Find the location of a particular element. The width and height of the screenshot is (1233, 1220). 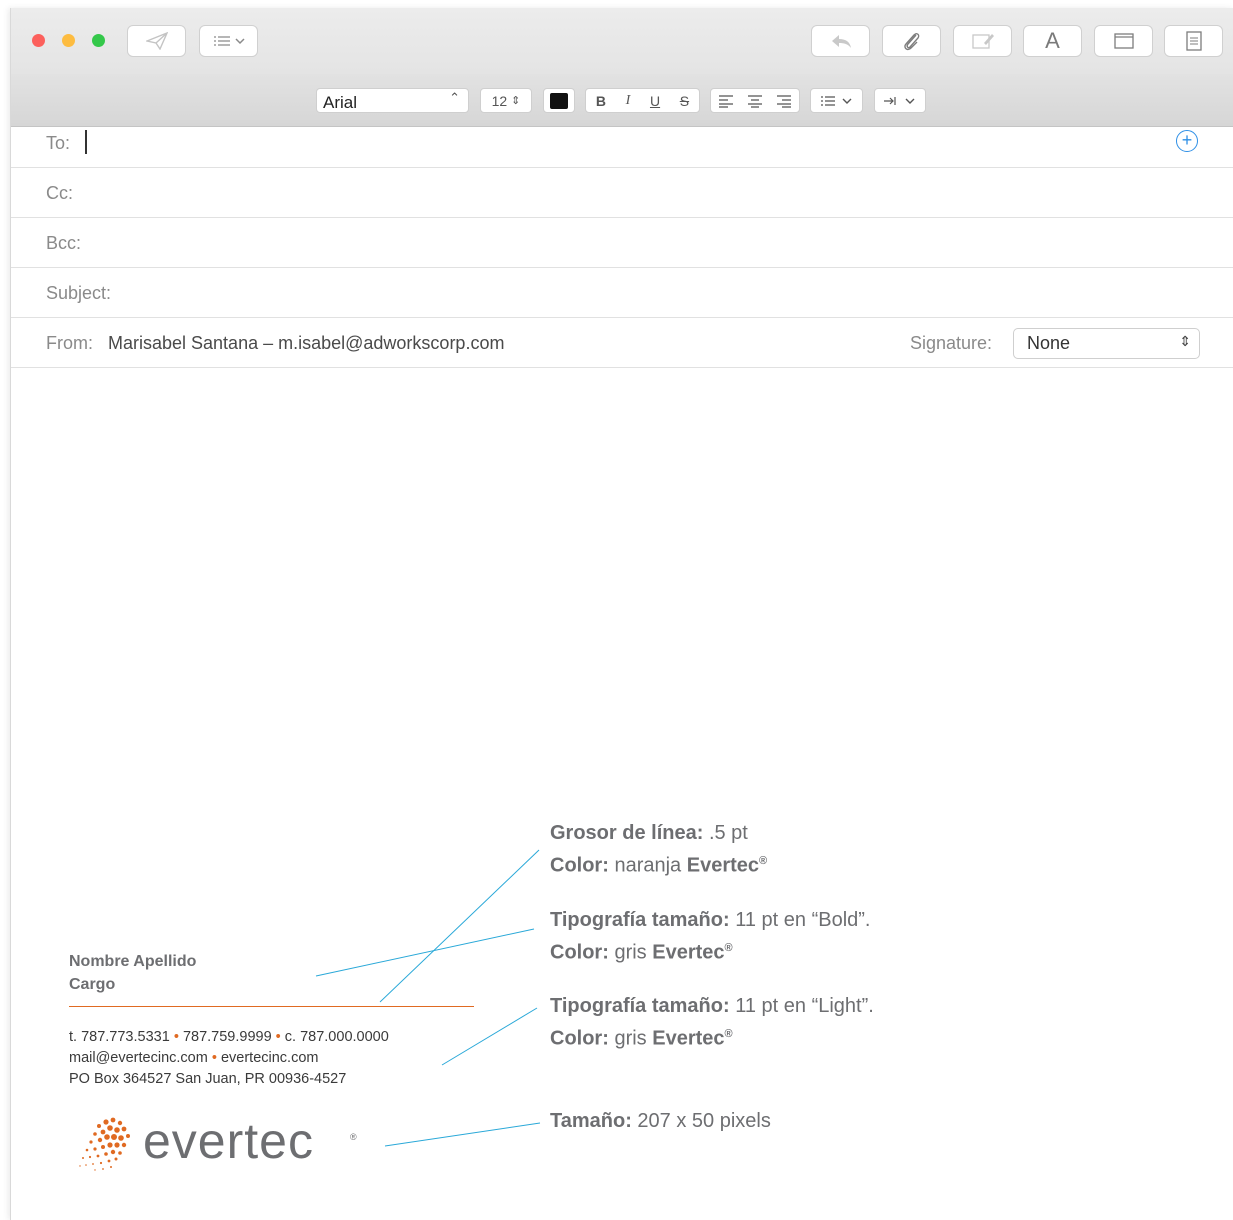

align-left-icon is located at coordinates (726, 101).